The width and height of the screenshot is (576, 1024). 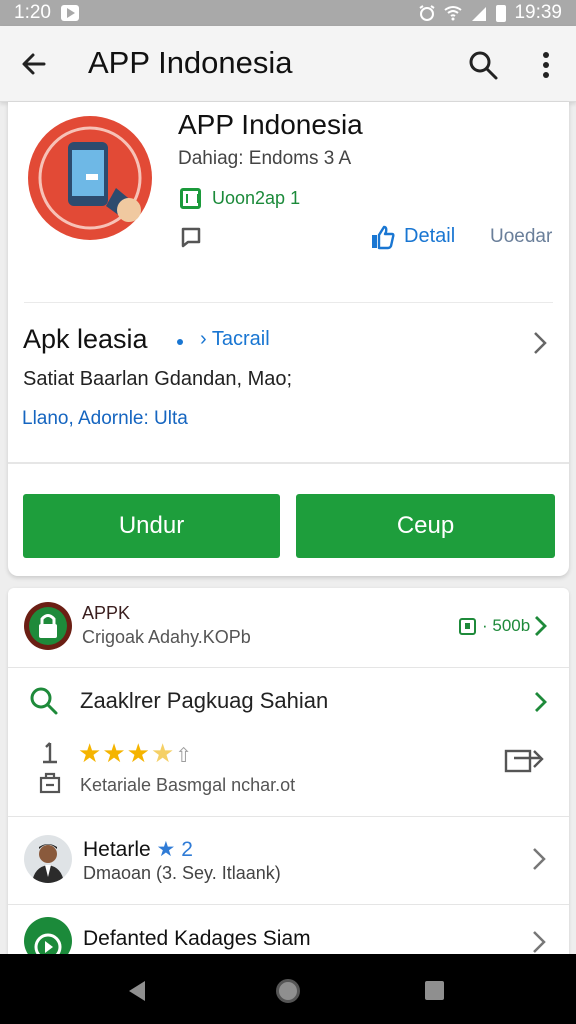 I want to click on detail-link: Detail, so click(x=429, y=236).